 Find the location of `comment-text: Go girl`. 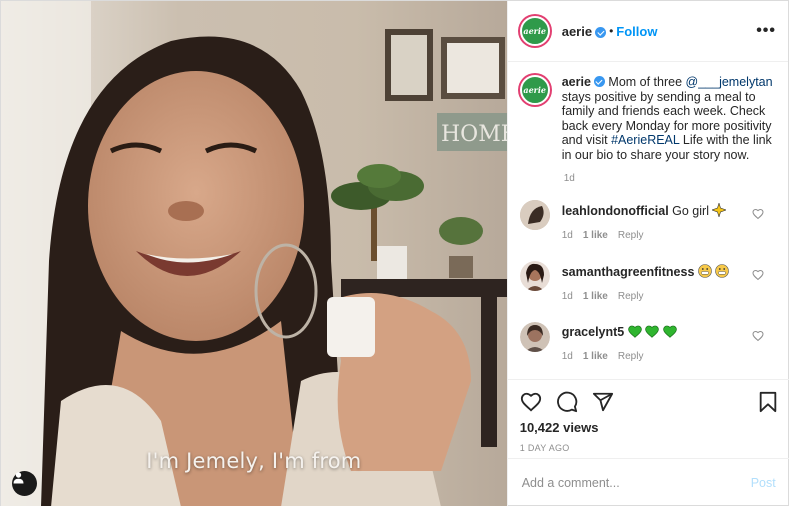

comment-text: Go girl is located at coordinates (690, 210).